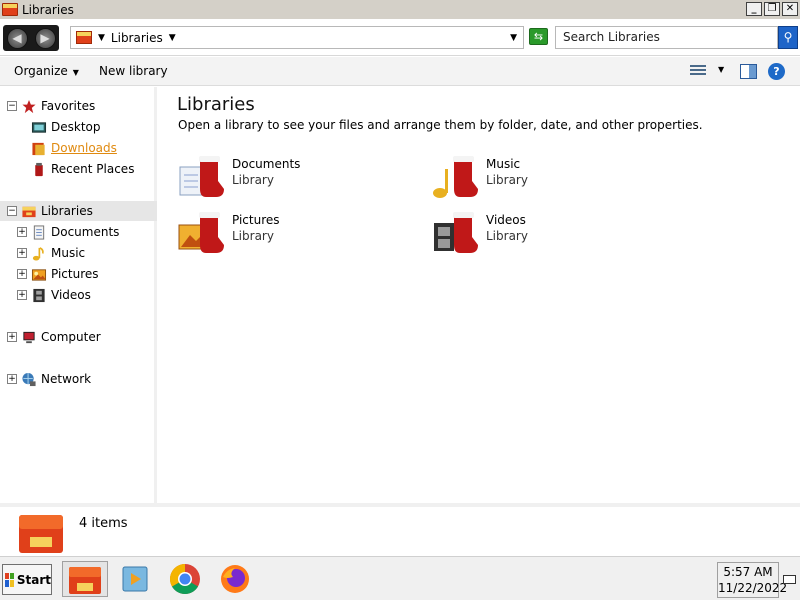 The width and height of the screenshot is (800, 600). What do you see at coordinates (288, 235) in the screenshot?
I see `library-pictures: Pictures Library` at bounding box center [288, 235].